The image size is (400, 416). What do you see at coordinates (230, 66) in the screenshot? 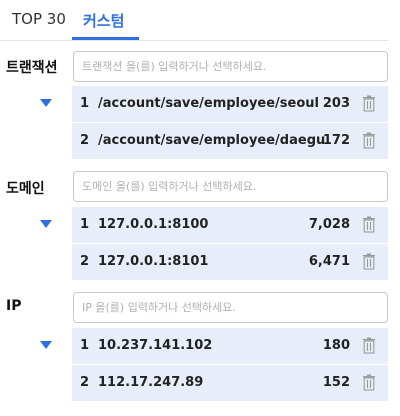
I see `transaction-search-input` at bounding box center [230, 66].